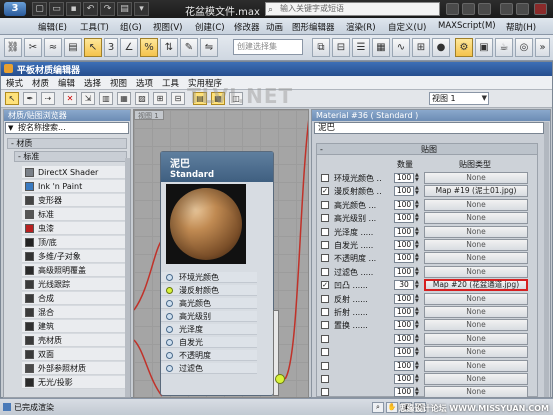 This screenshot has width=553, height=415. I want to click on editor-menu-material: 材质, so click(40, 83).